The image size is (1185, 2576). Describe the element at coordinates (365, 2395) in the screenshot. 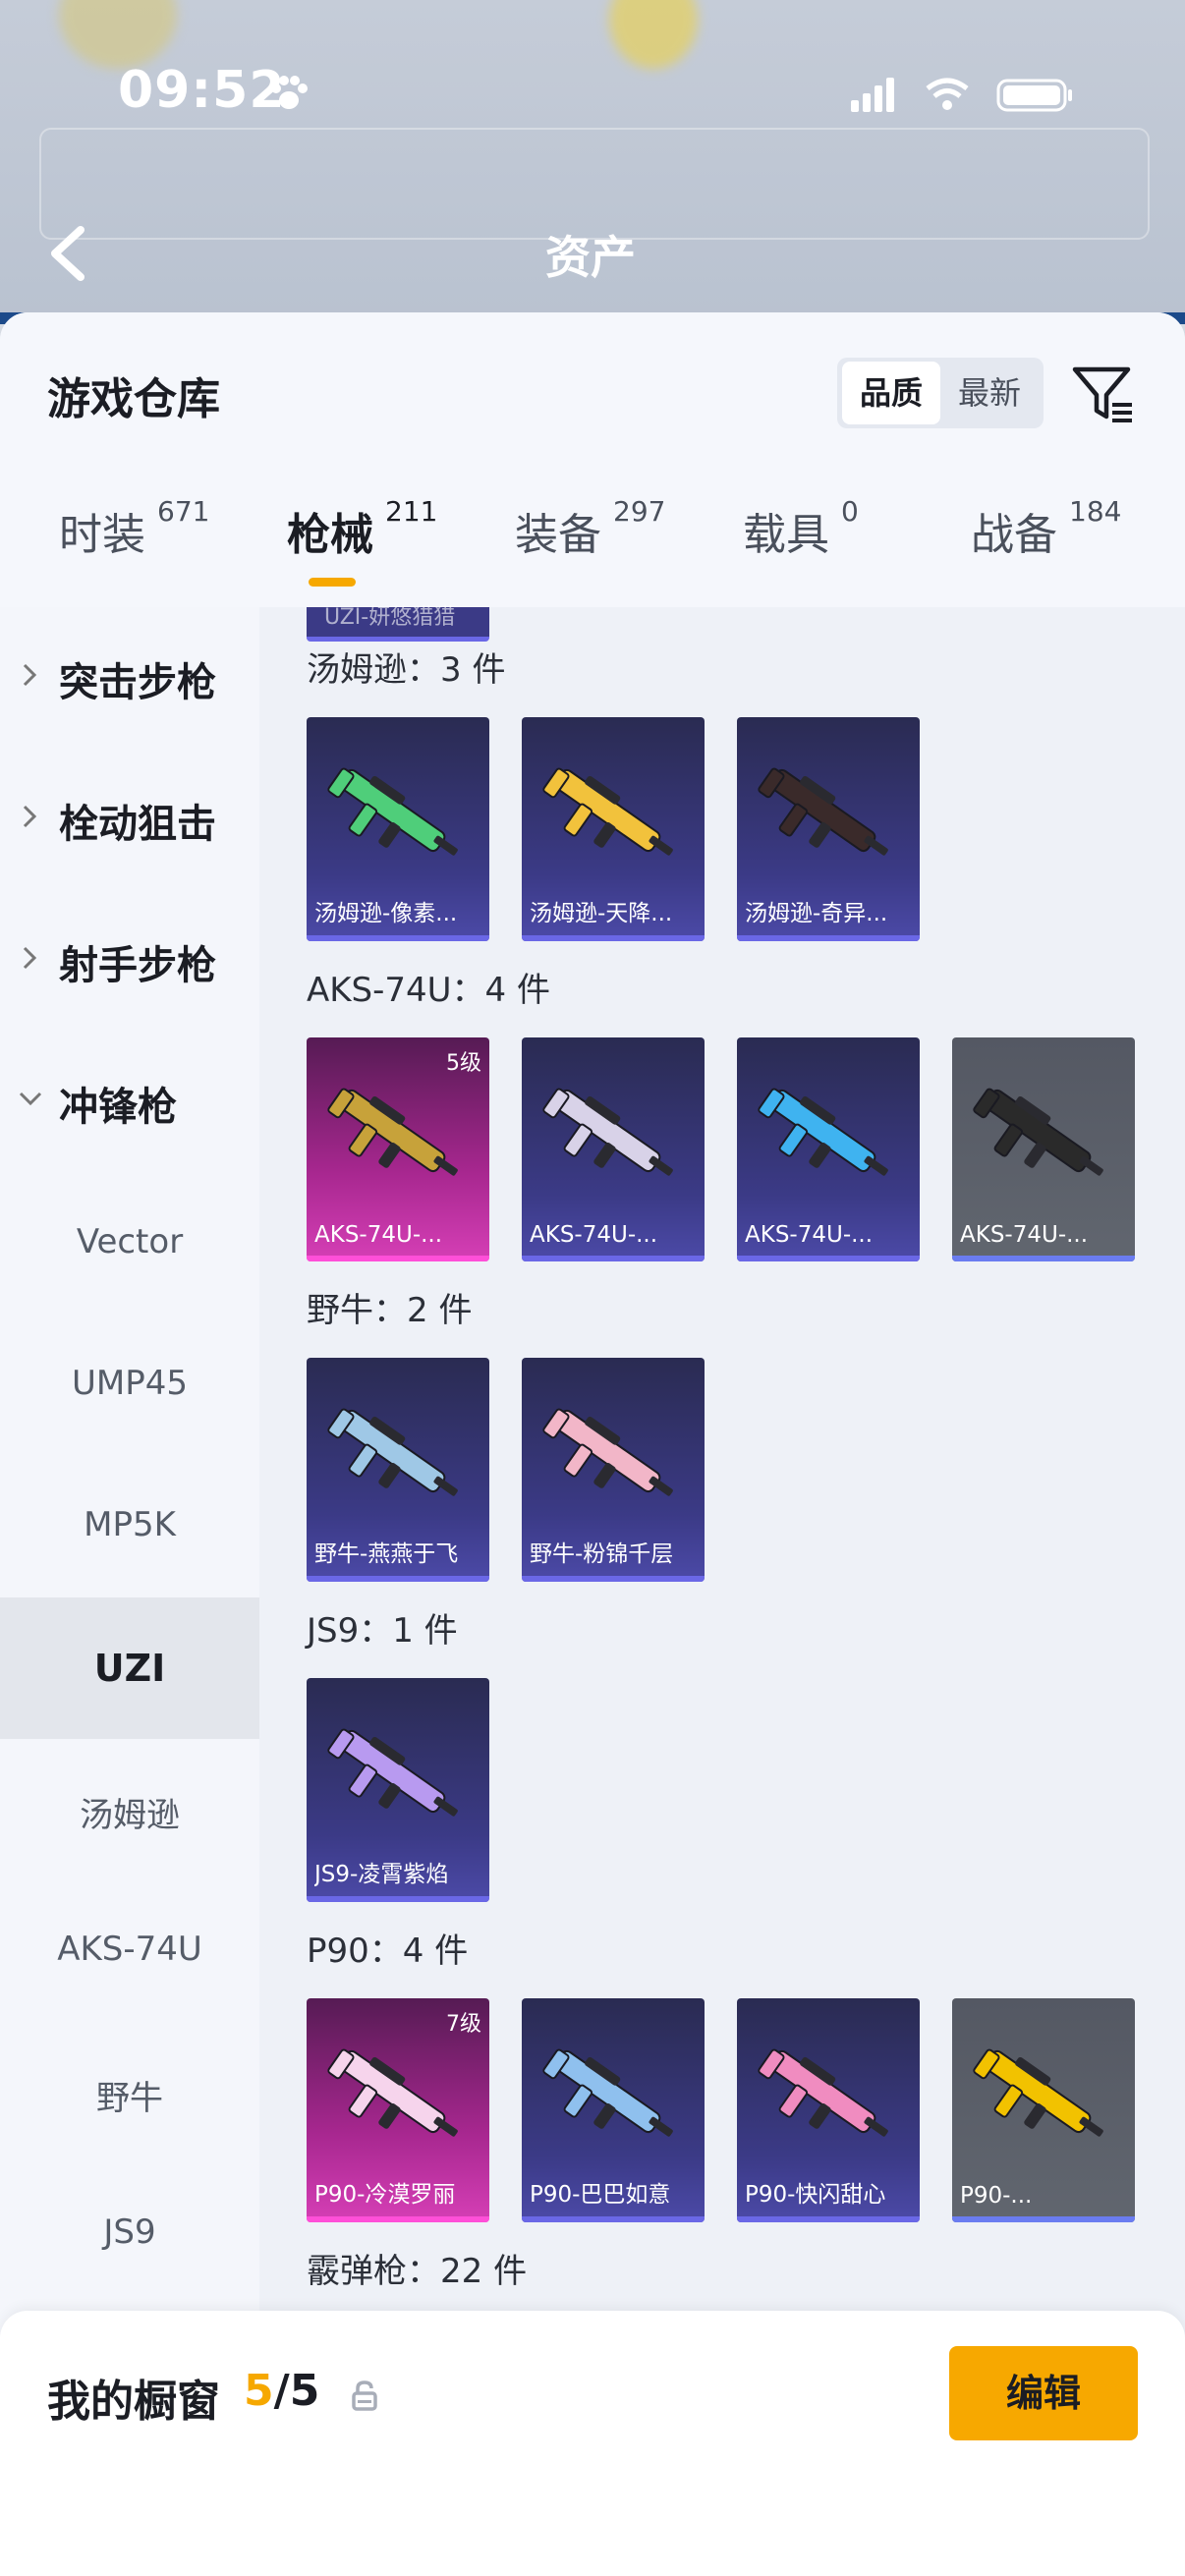

I see `lock-icon` at that location.